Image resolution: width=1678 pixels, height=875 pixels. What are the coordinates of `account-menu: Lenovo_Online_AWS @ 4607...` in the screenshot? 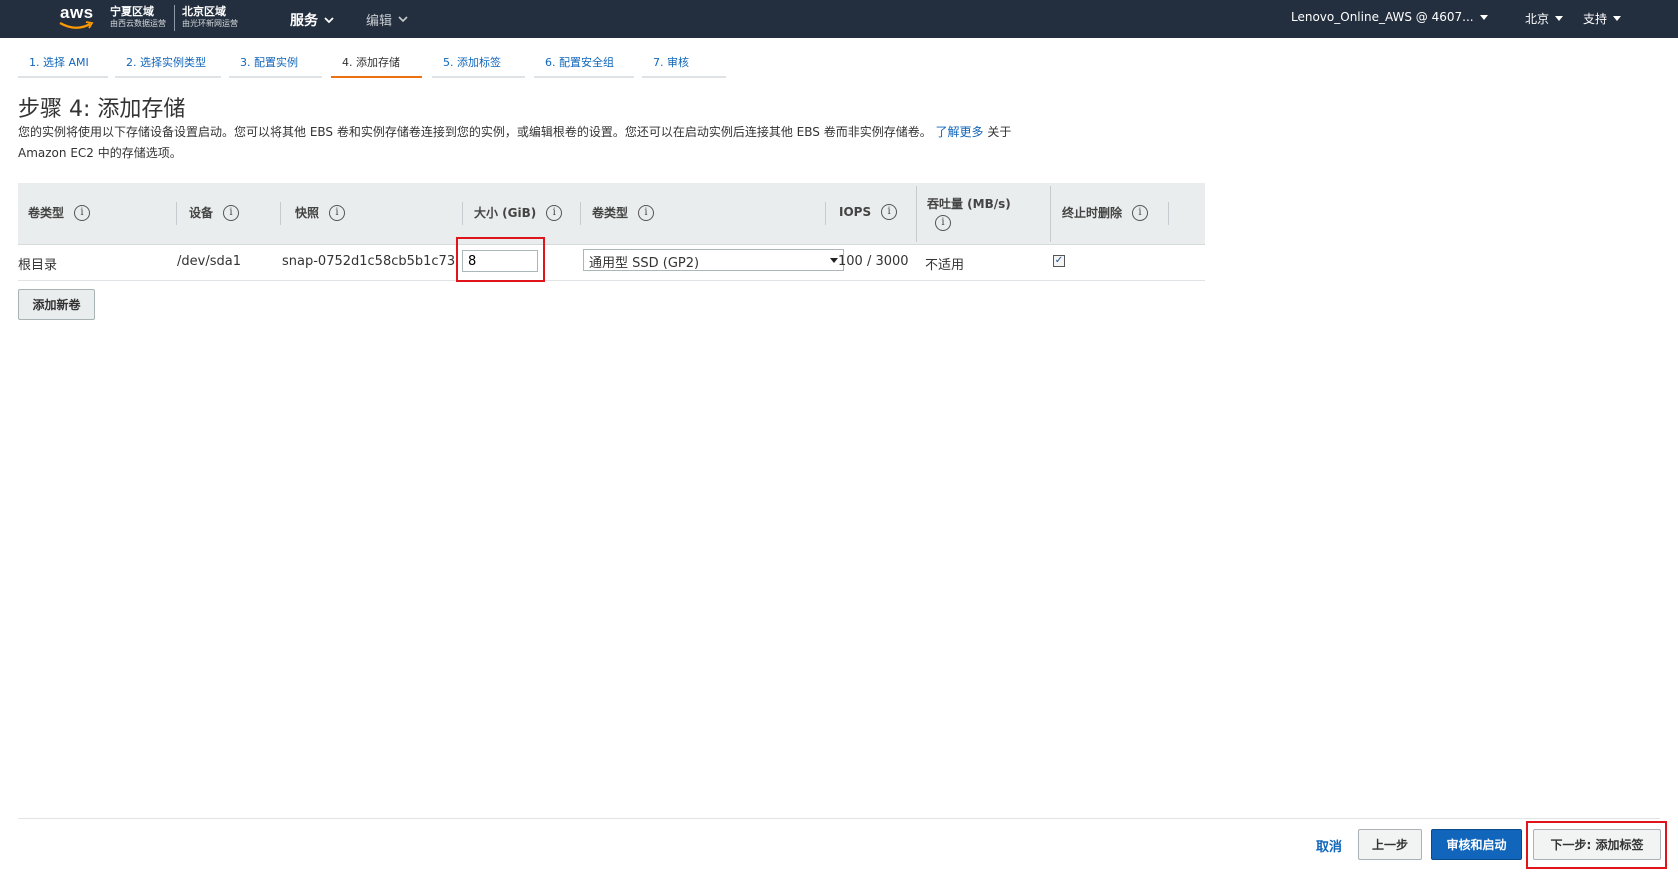 It's located at (1389, 17).